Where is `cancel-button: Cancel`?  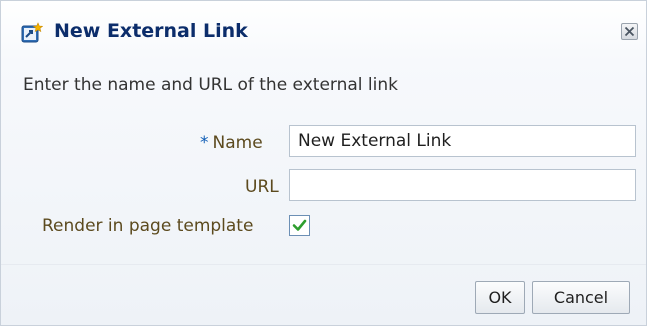
cancel-button: Cancel is located at coordinates (581, 297).